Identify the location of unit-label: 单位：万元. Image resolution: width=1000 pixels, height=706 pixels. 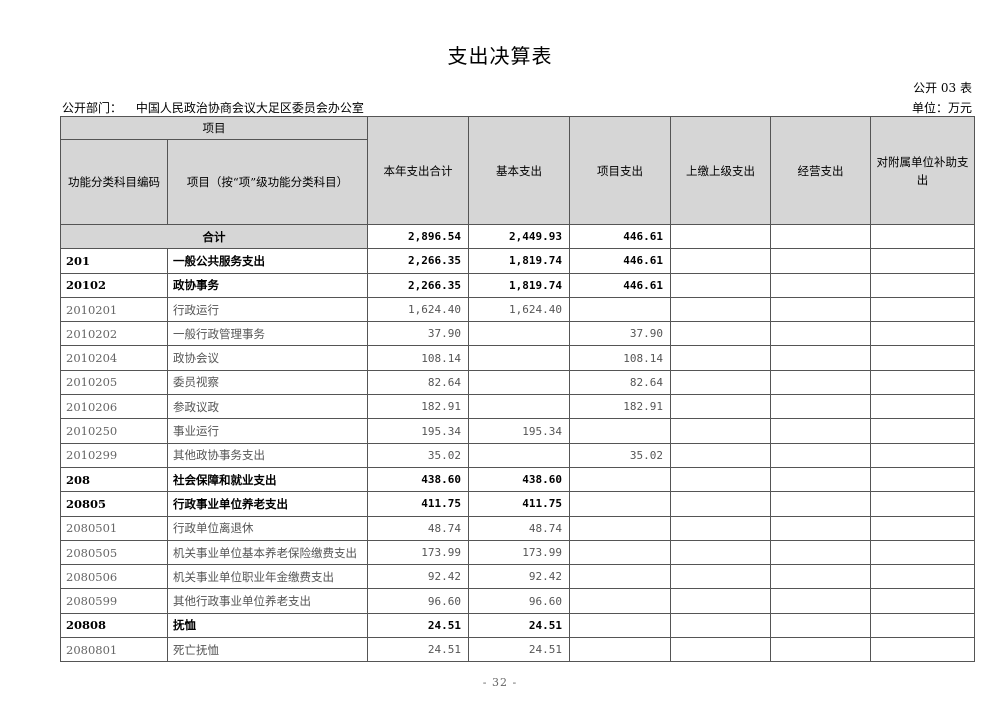
(941, 108).